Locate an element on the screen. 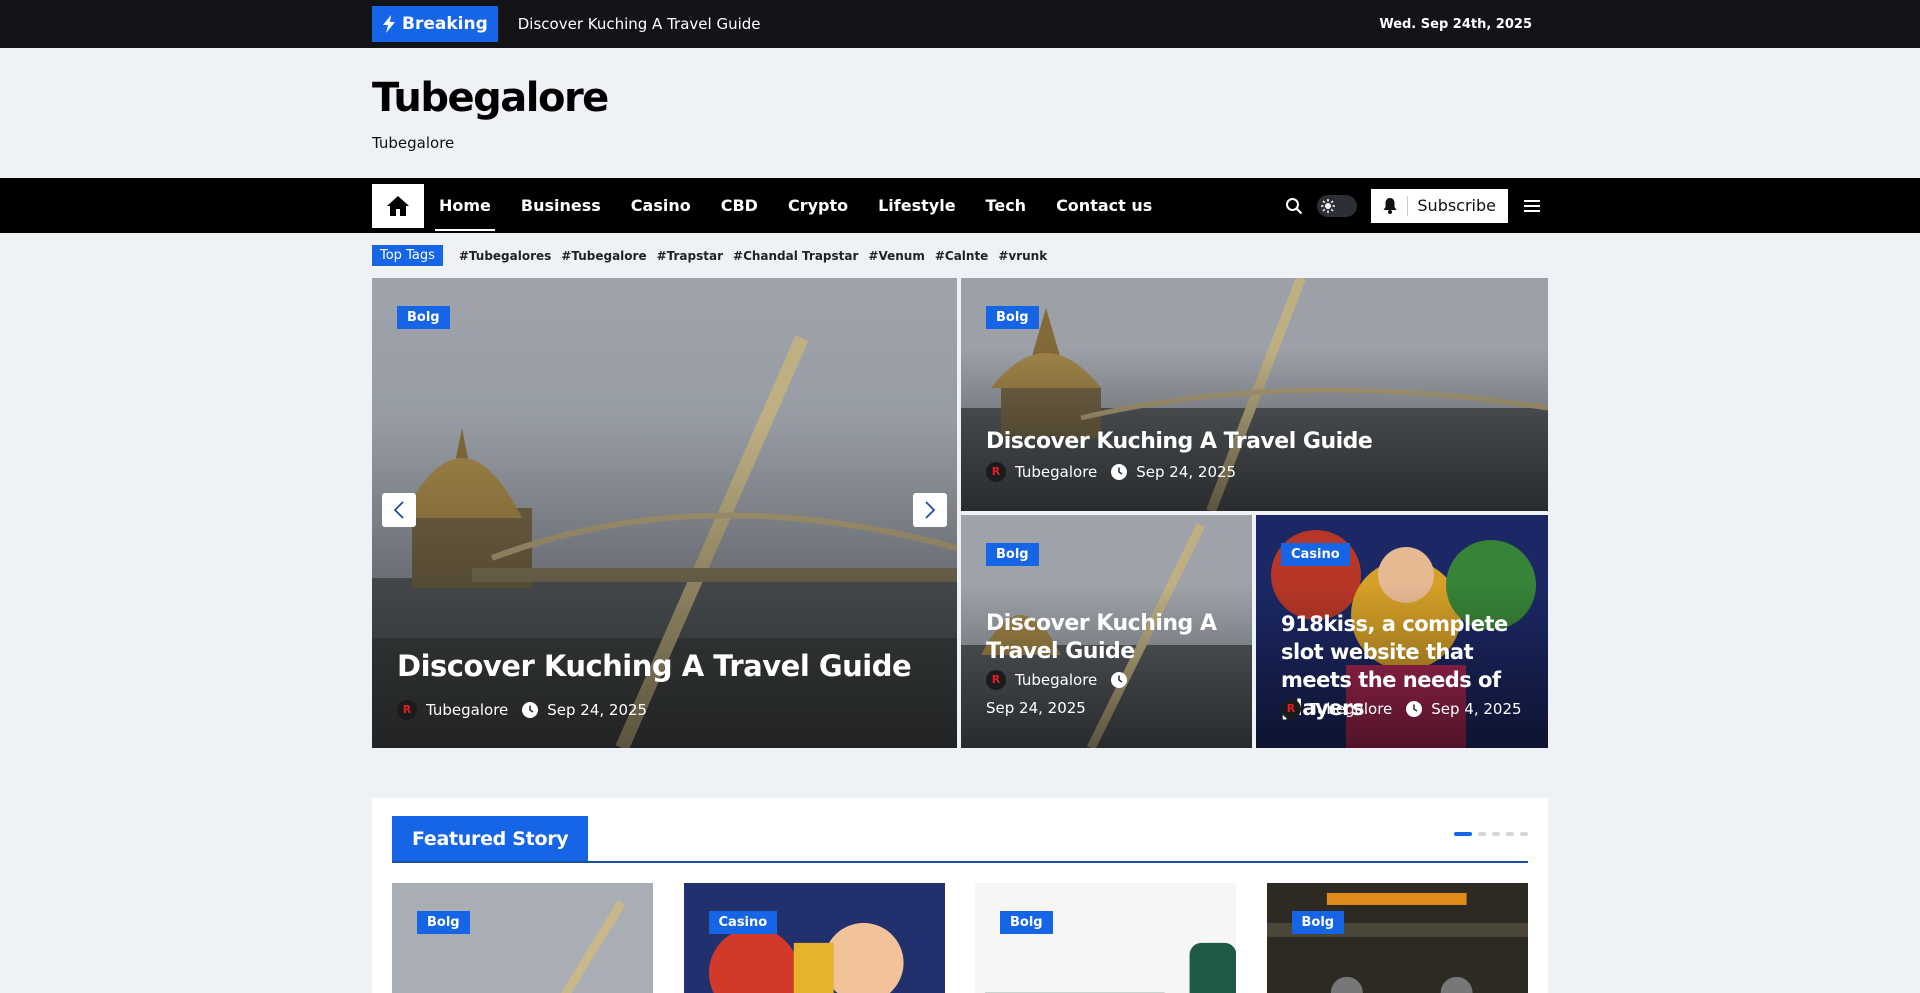  home-button is located at coordinates (398, 205).